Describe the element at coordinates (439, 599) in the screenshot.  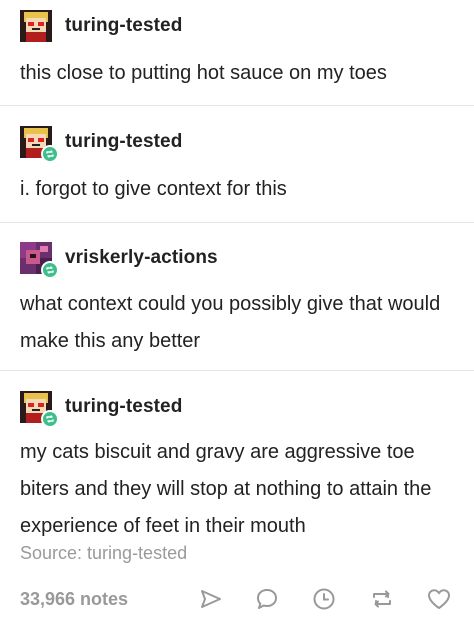
I see `like-icon` at that location.